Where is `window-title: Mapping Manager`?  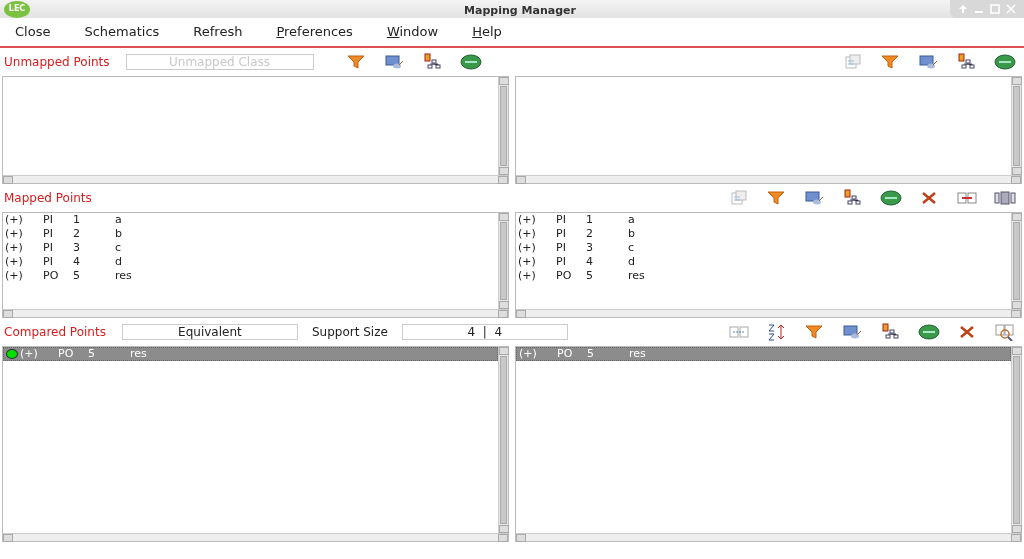 window-title: Mapping Manager is located at coordinates (520, 10).